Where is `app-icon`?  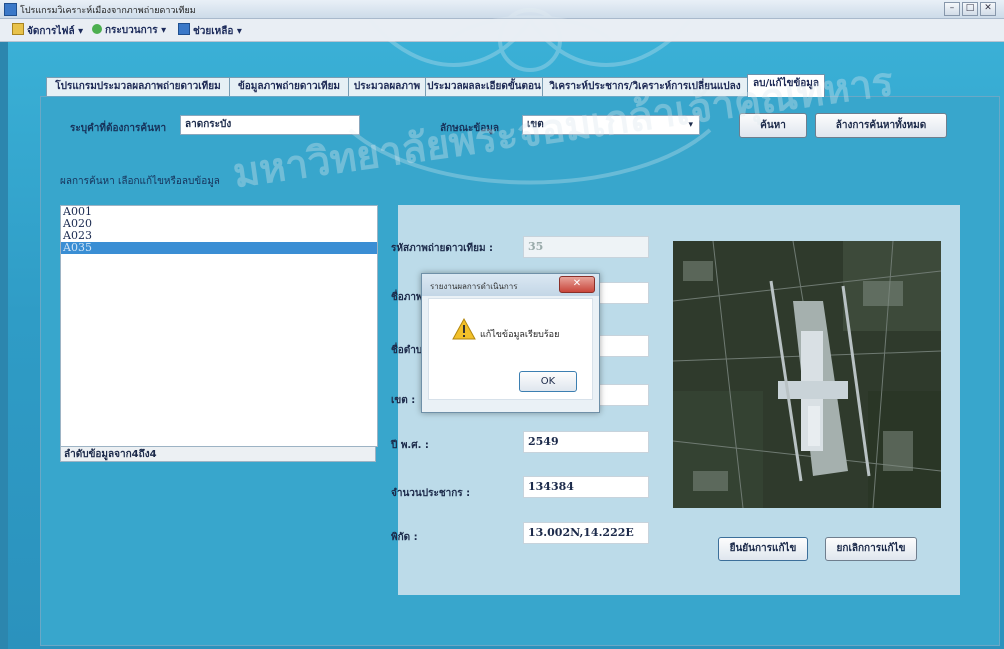 app-icon is located at coordinates (10, 9).